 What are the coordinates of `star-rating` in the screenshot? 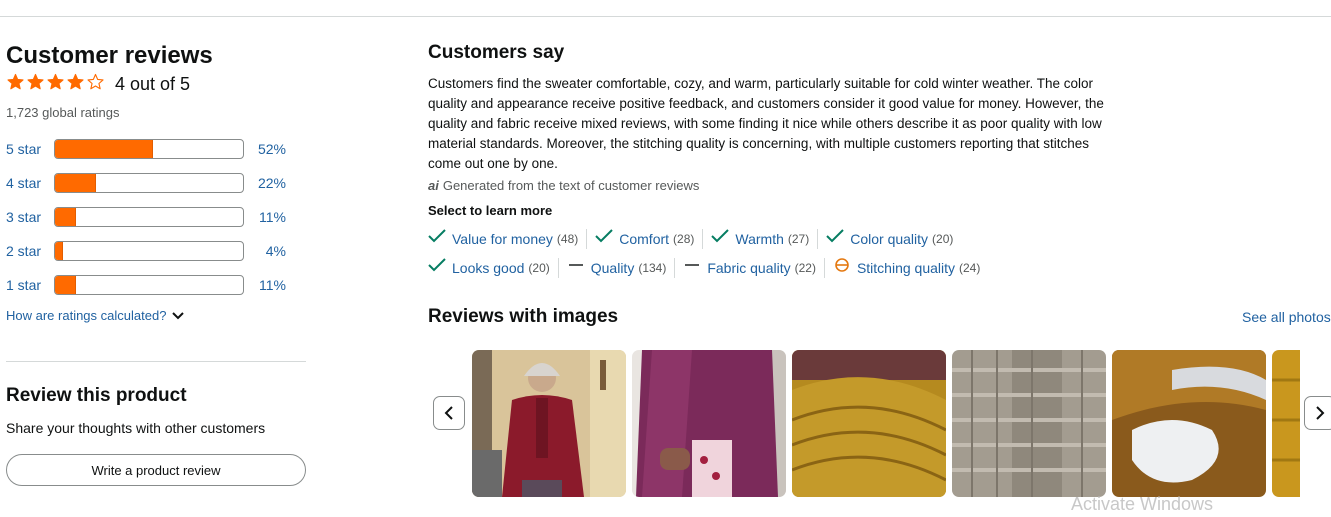 It's located at (55, 84).